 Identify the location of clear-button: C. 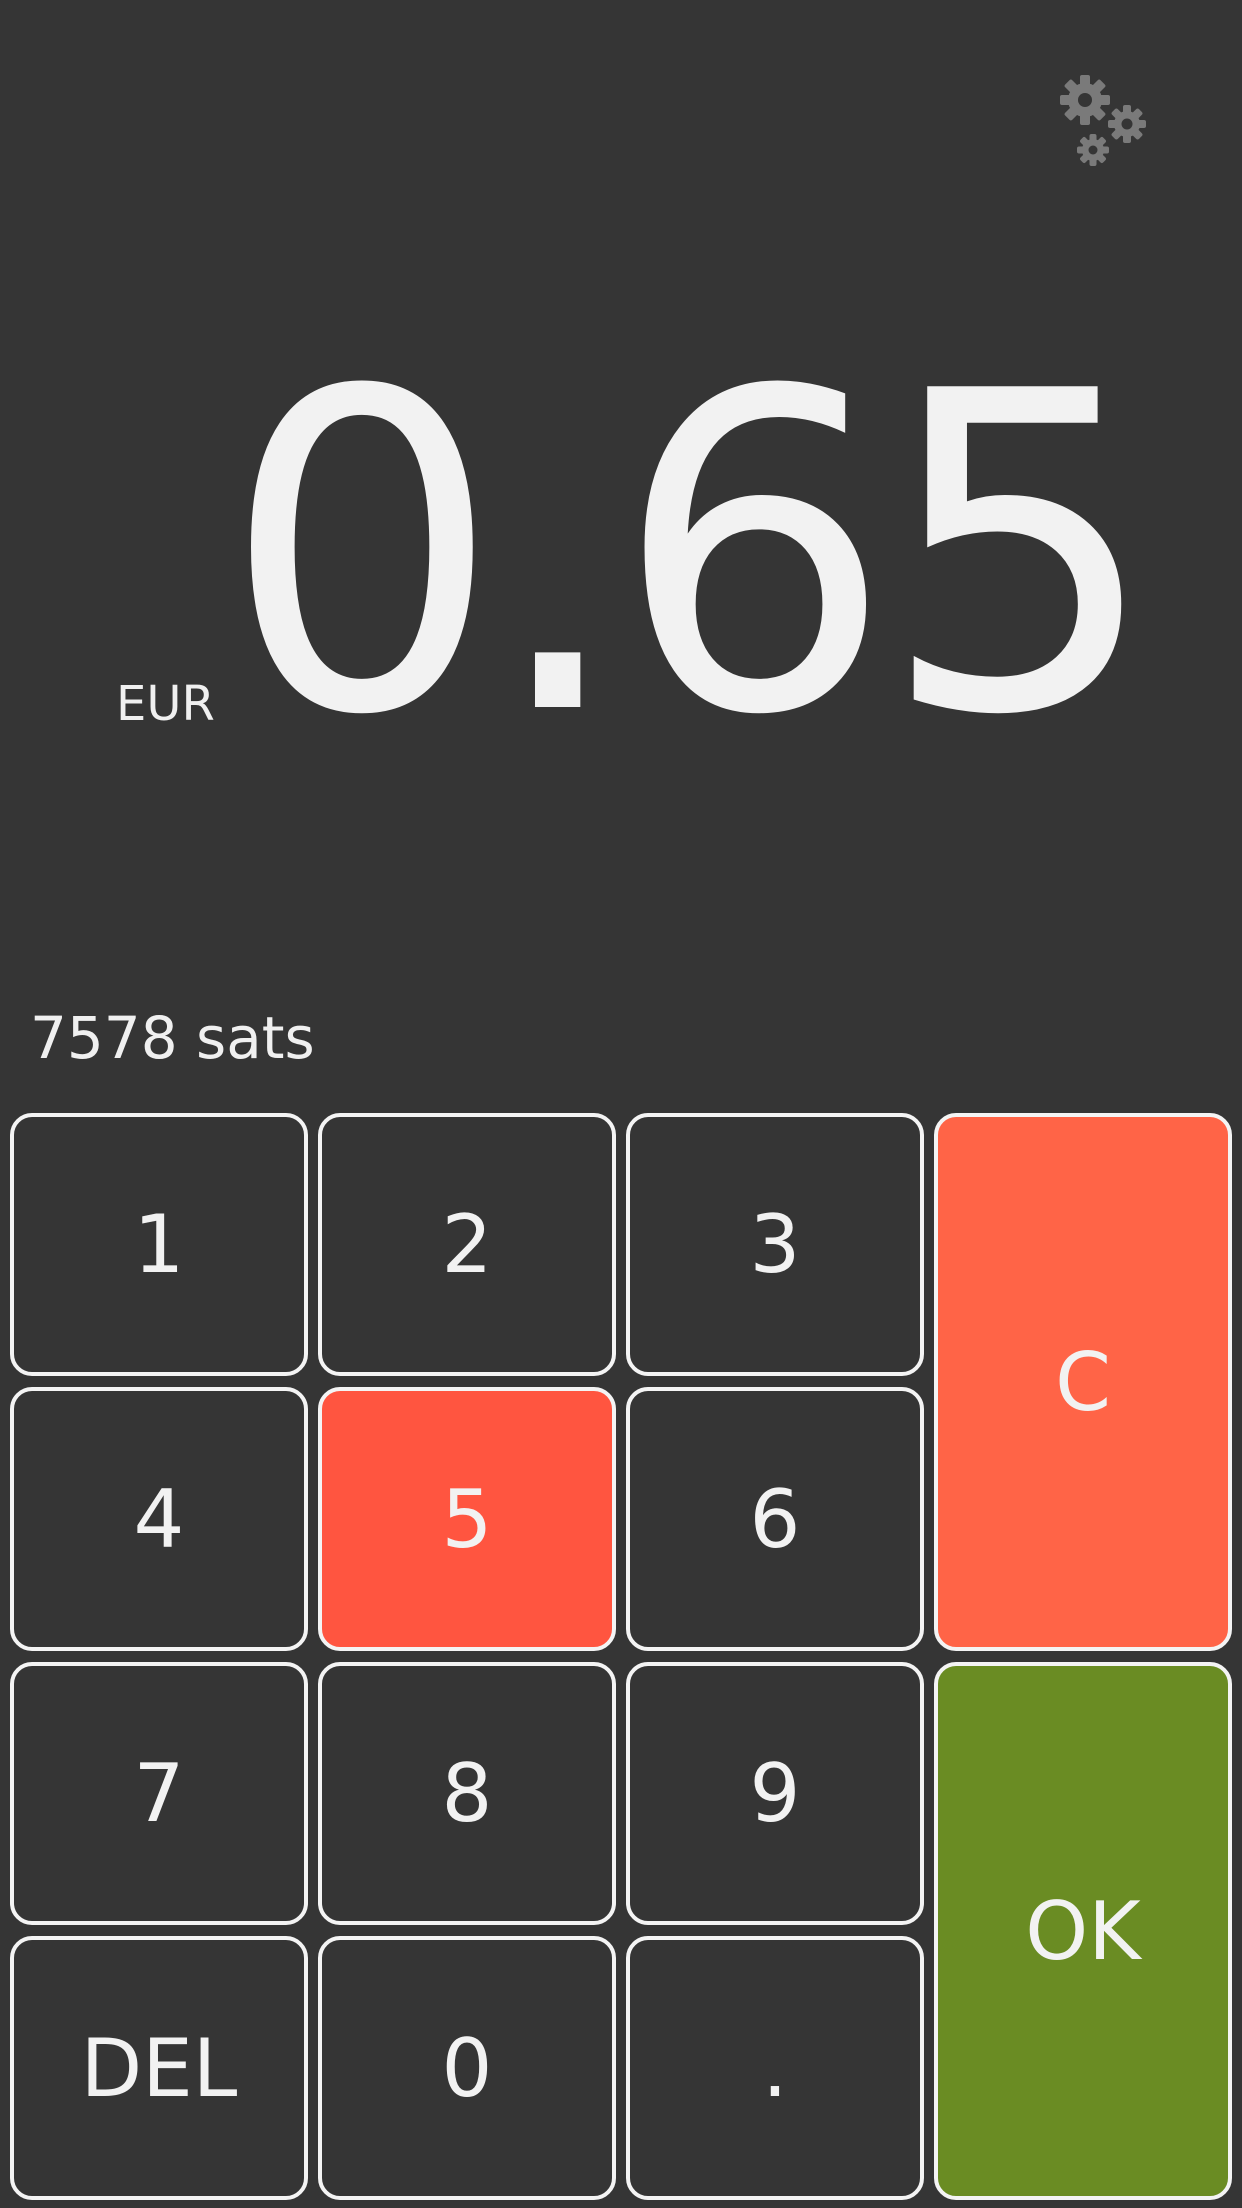
(1083, 1382).